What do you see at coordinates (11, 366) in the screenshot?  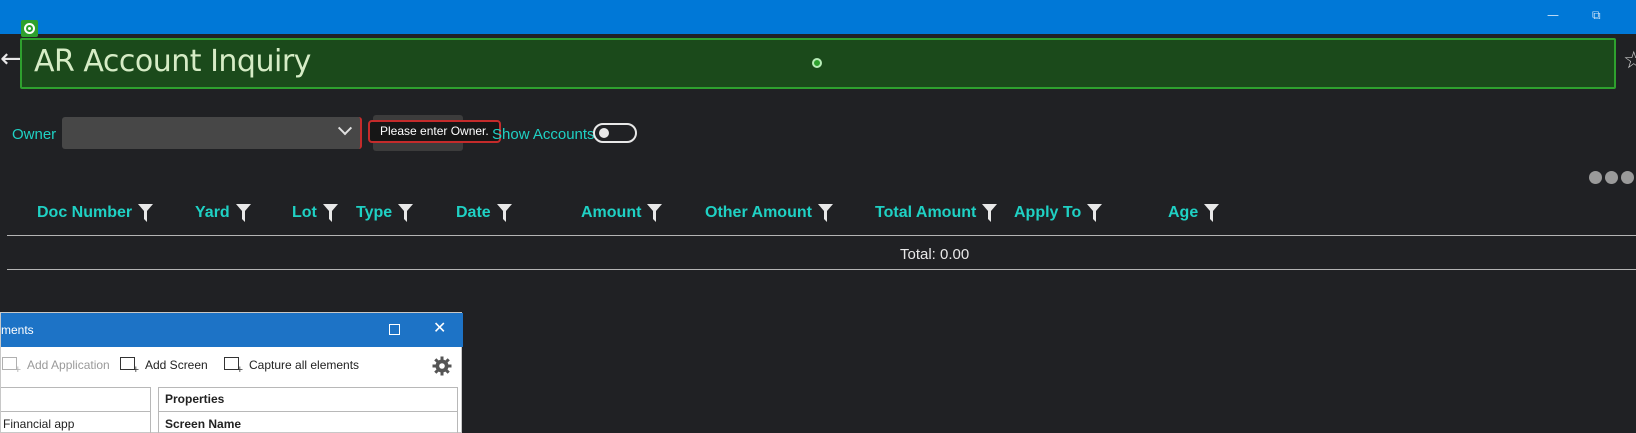 I see `add-application-icon: +` at bounding box center [11, 366].